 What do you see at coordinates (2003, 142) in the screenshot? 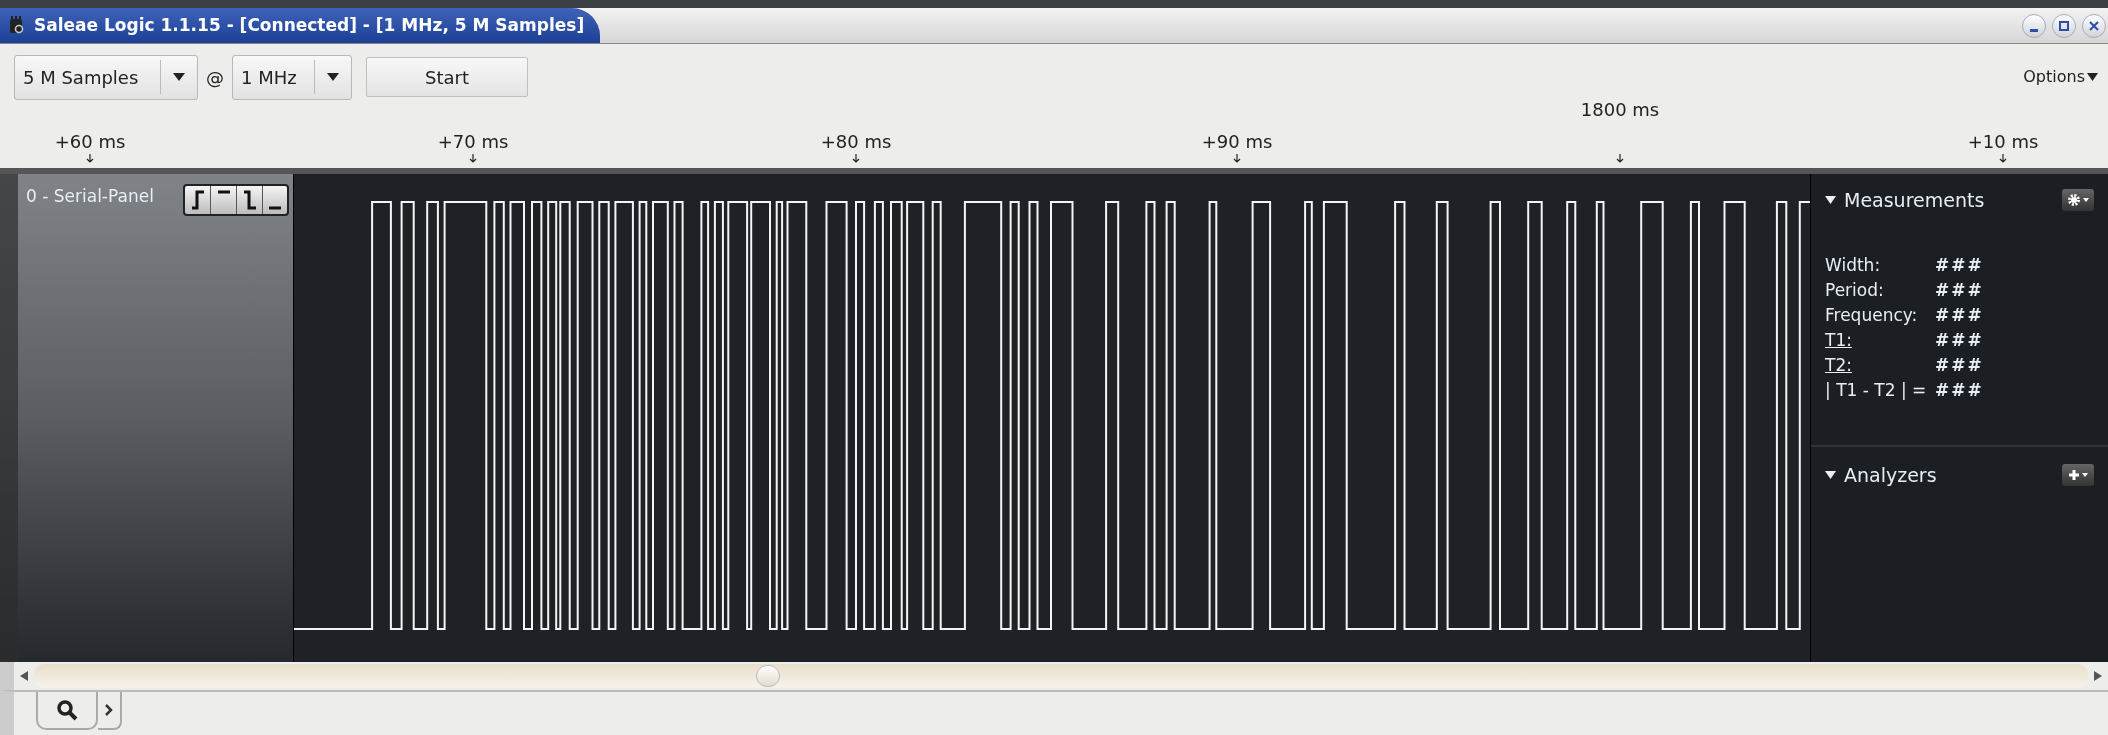
I see `time-marker: +10 ms` at bounding box center [2003, 142].